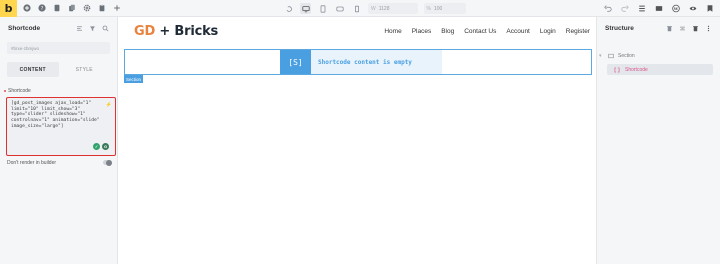 This screenshot has height=264, width=720. Describe the element at coordinates (85, 69) in the screenshot. I see `tab-style: STYLE` at that location.